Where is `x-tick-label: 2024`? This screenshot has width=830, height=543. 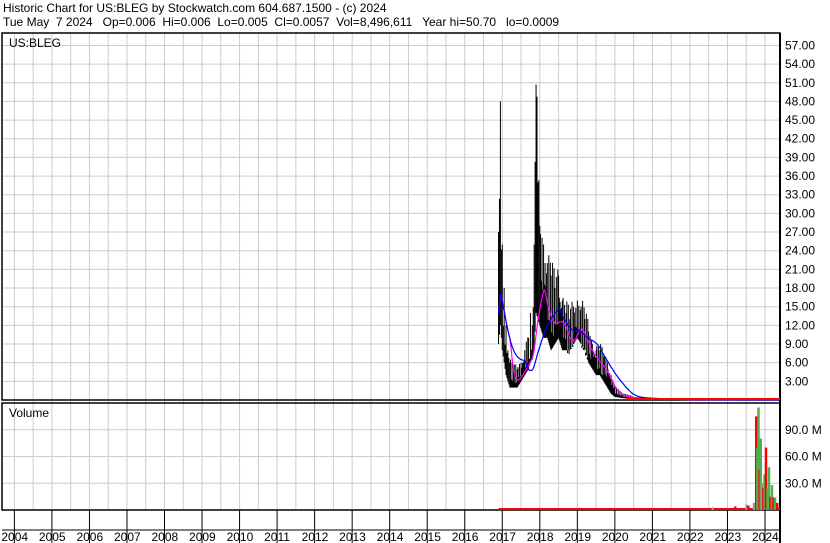 x-tick-label: 2024 is located at coordinates (765, 536).